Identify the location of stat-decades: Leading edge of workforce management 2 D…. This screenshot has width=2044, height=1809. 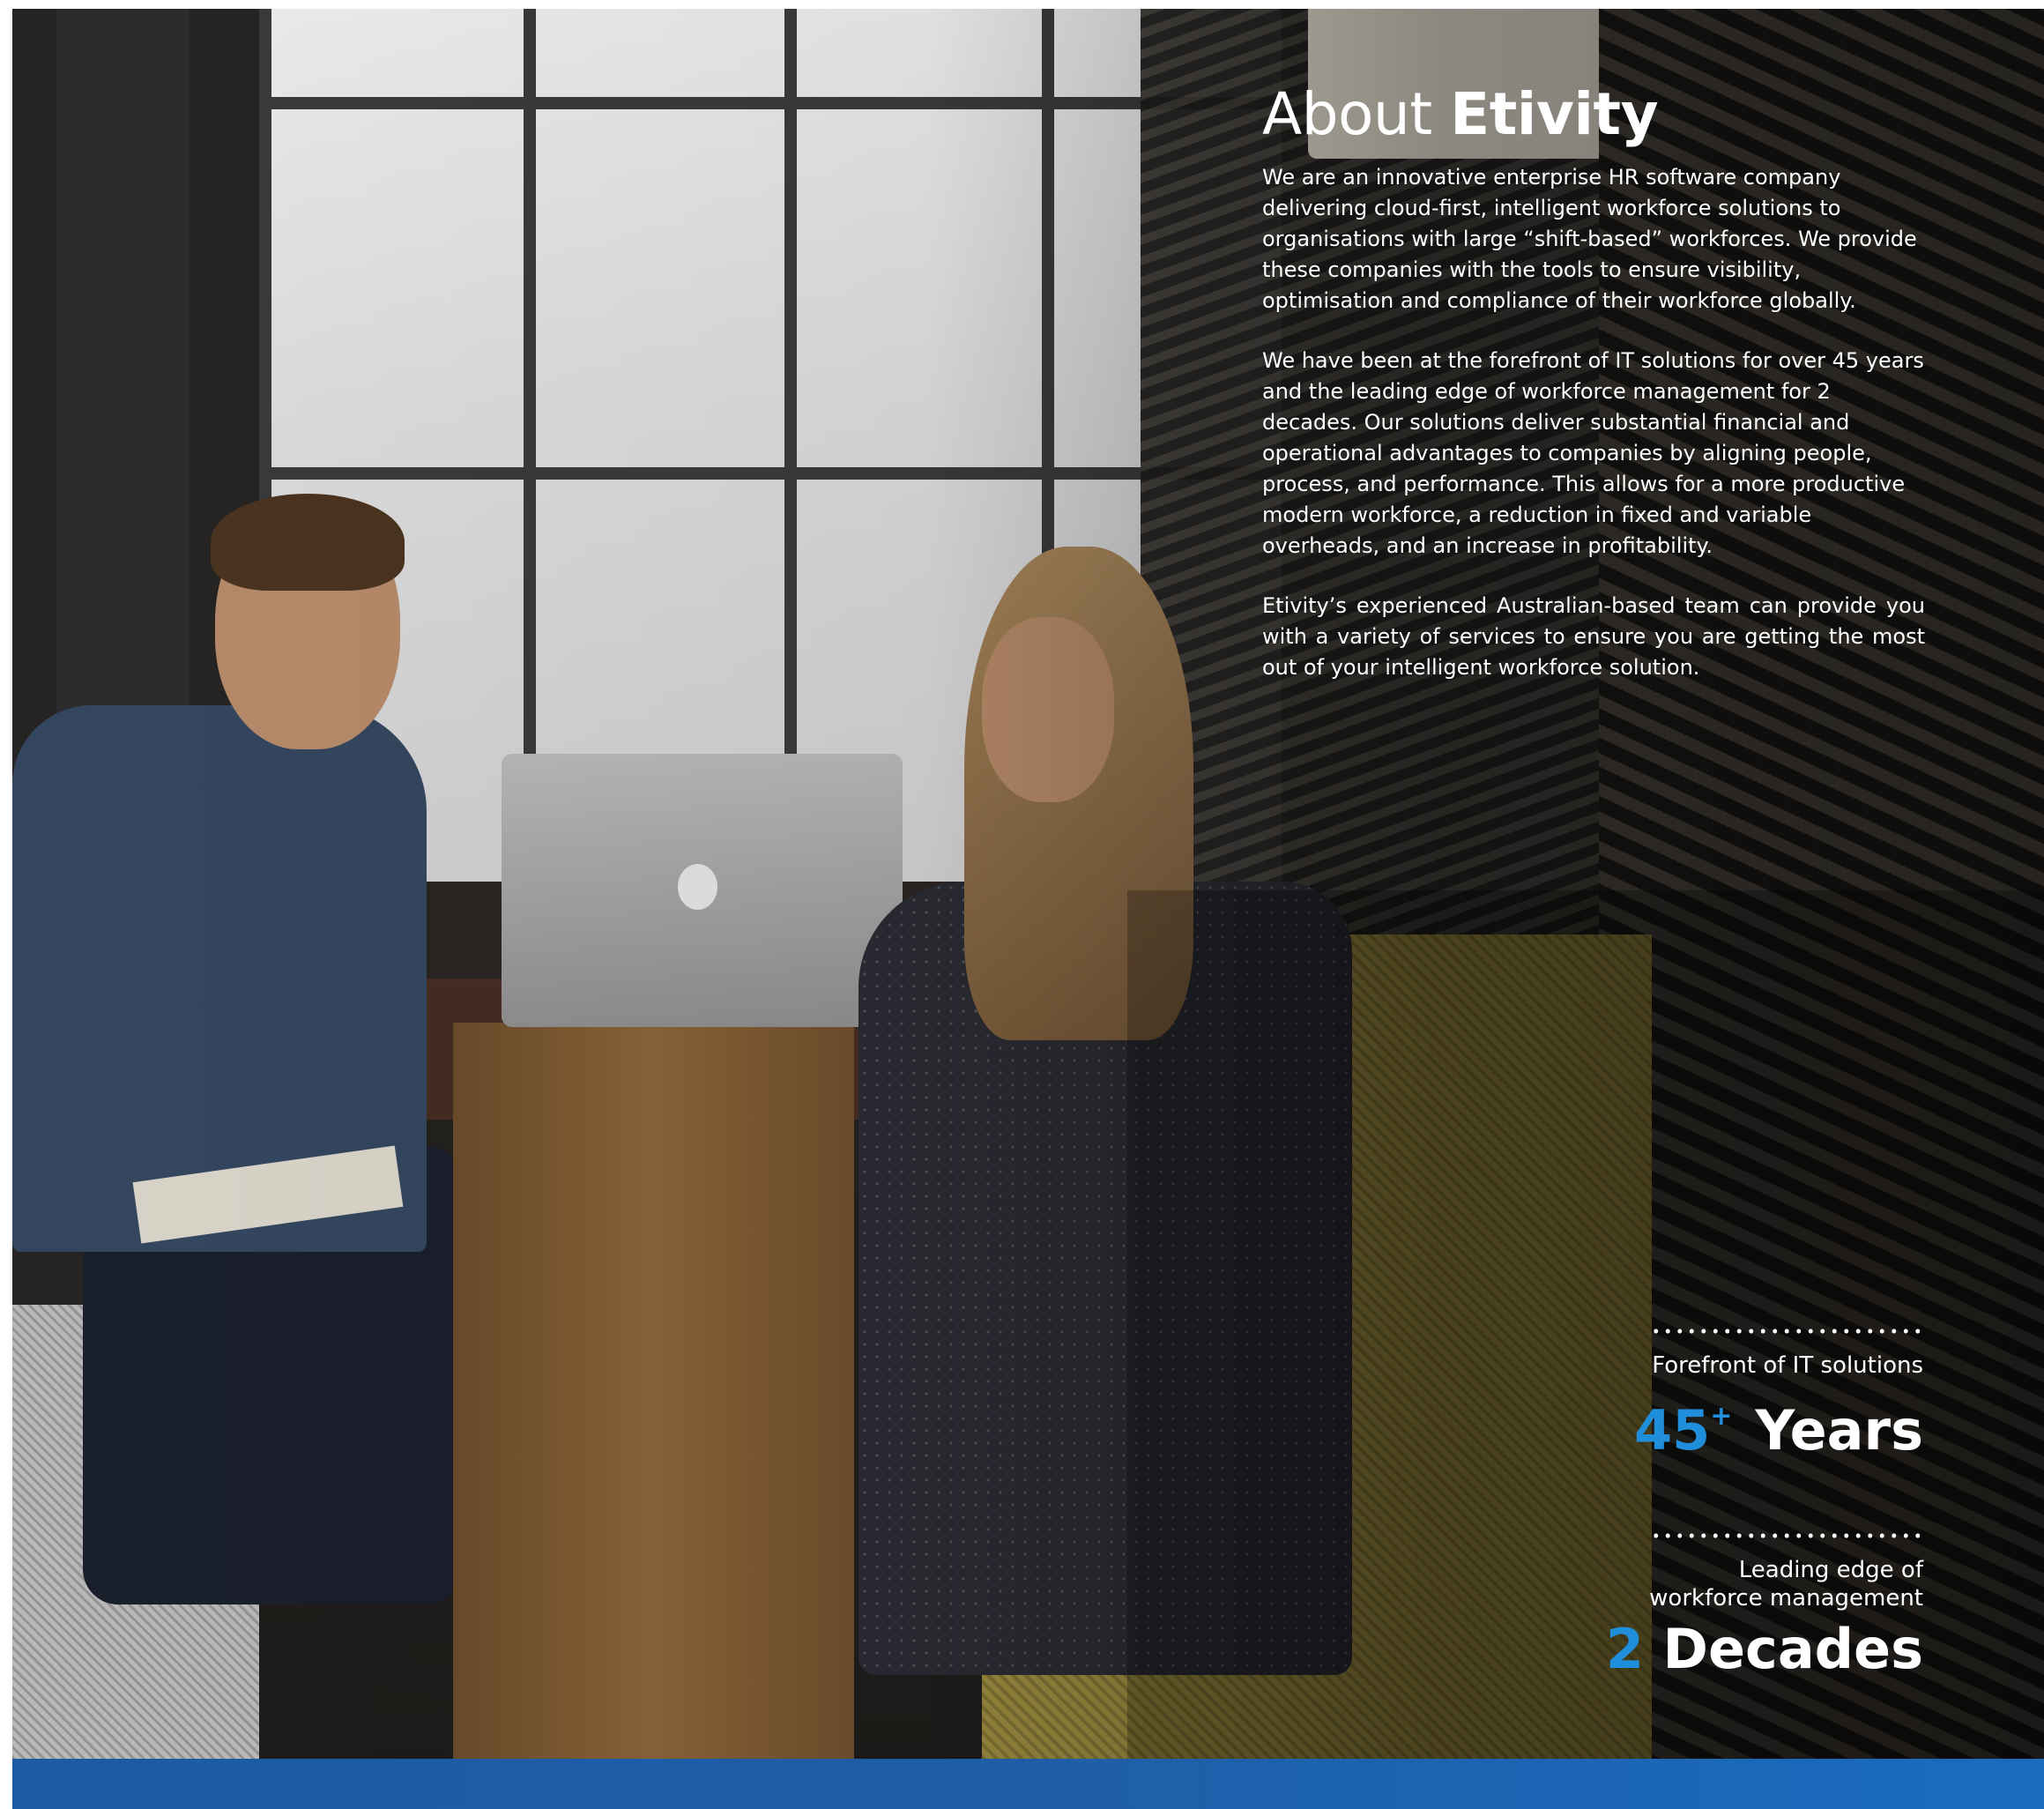
(1703, 1607).